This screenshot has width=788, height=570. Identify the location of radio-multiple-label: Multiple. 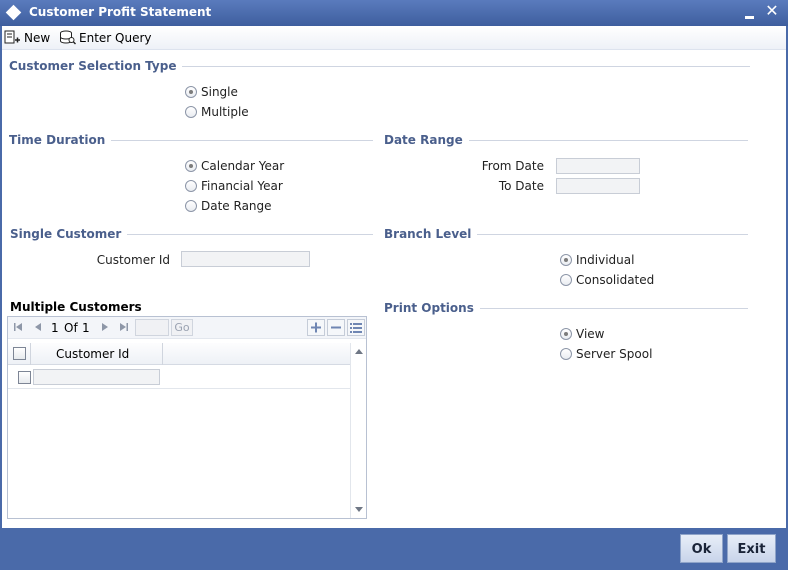
(225, 112).